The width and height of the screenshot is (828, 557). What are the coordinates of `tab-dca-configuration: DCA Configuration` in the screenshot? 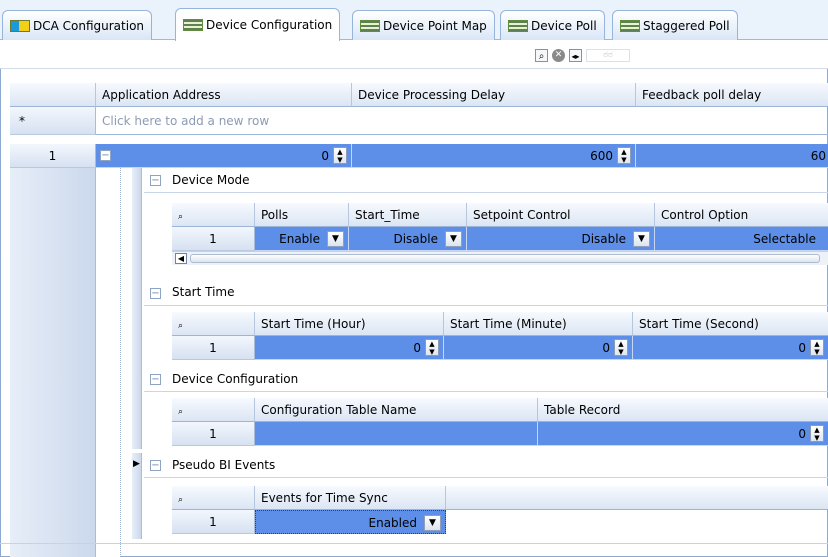 It's located at (77, 25).